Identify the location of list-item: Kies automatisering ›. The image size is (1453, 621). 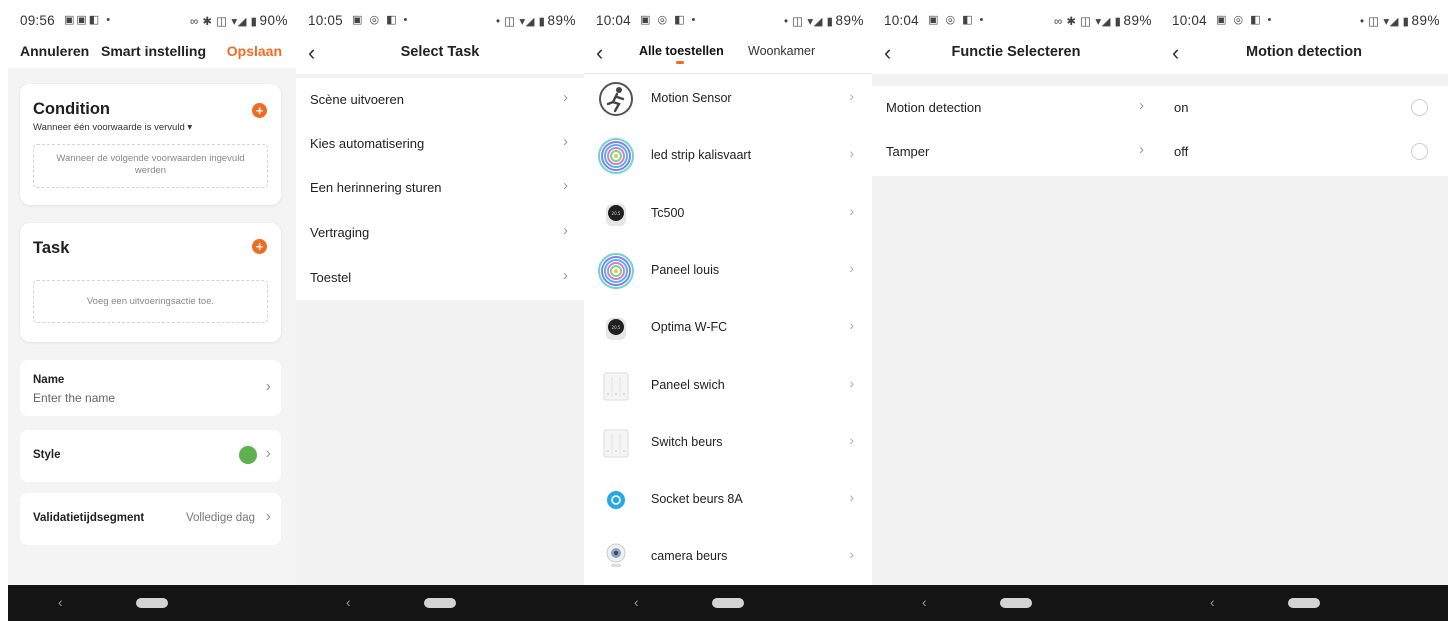
(440, 144).